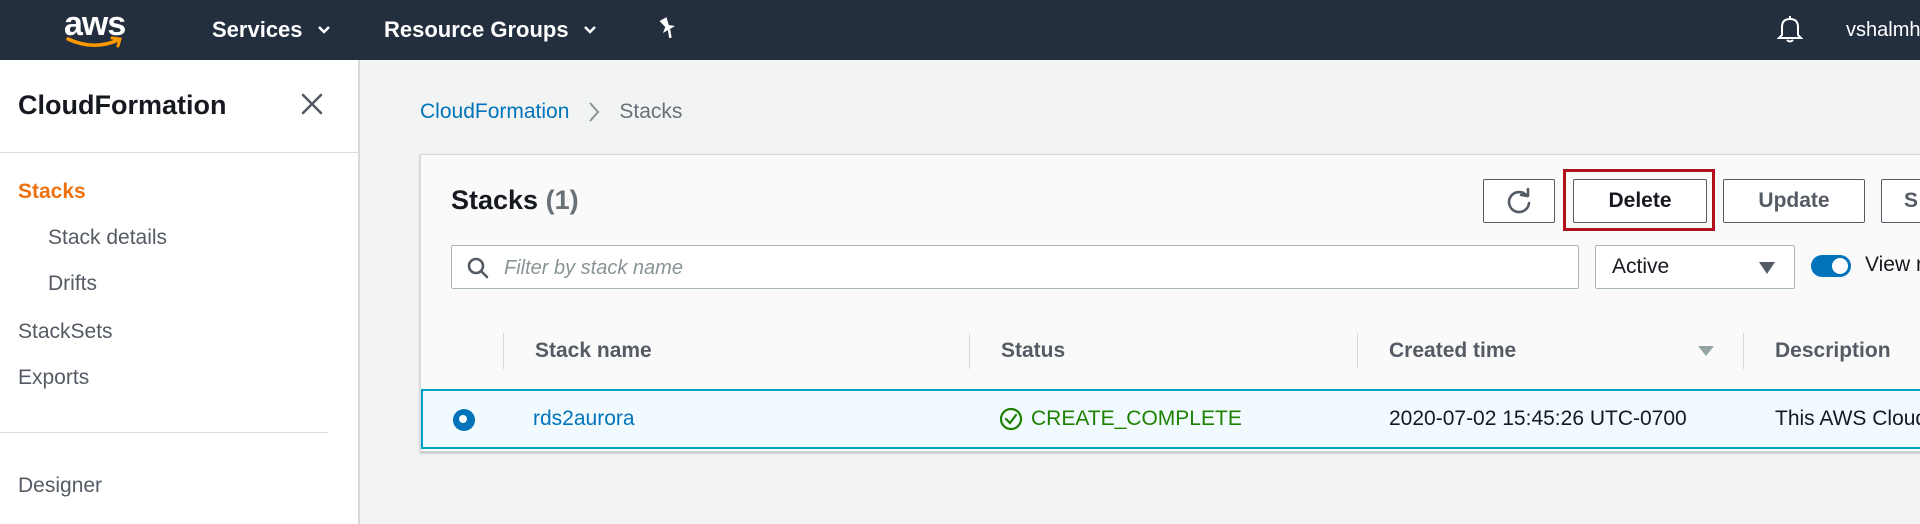 The height and width of the screenshot is (524, 1920). What do you see at coordinates (494, 112) in the screenshot?
I see `breadcrumb-cloudformation: CloudFormation` at bounding box center [494, 112].